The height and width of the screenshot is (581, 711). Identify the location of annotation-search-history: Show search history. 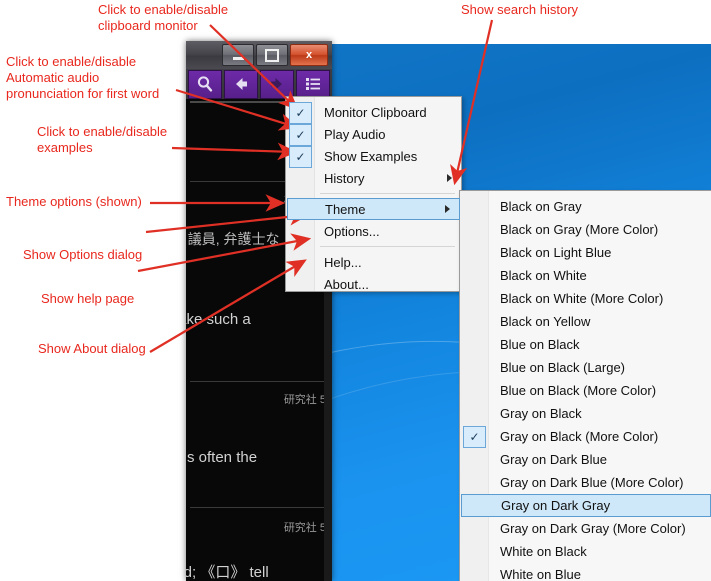
(520, 9).